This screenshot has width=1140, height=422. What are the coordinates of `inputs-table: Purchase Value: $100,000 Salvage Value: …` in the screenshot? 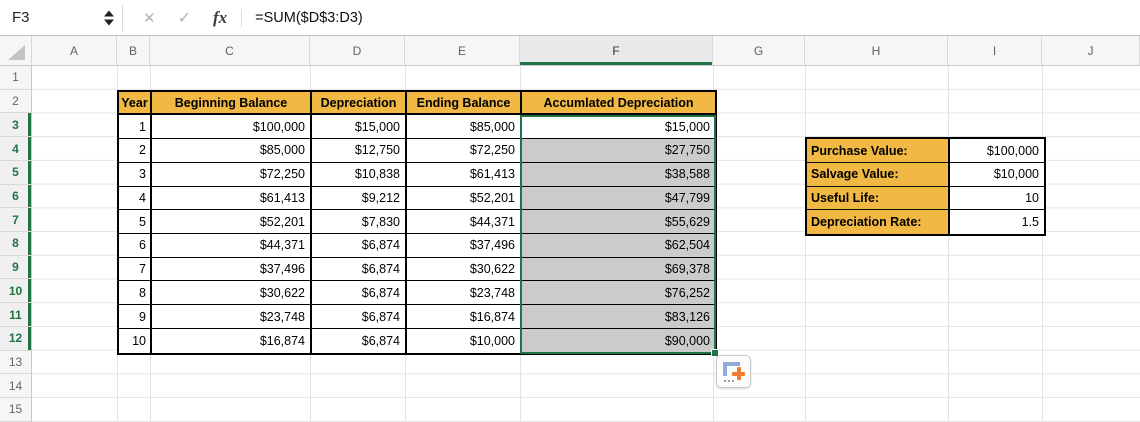 It's located at (925, 187).